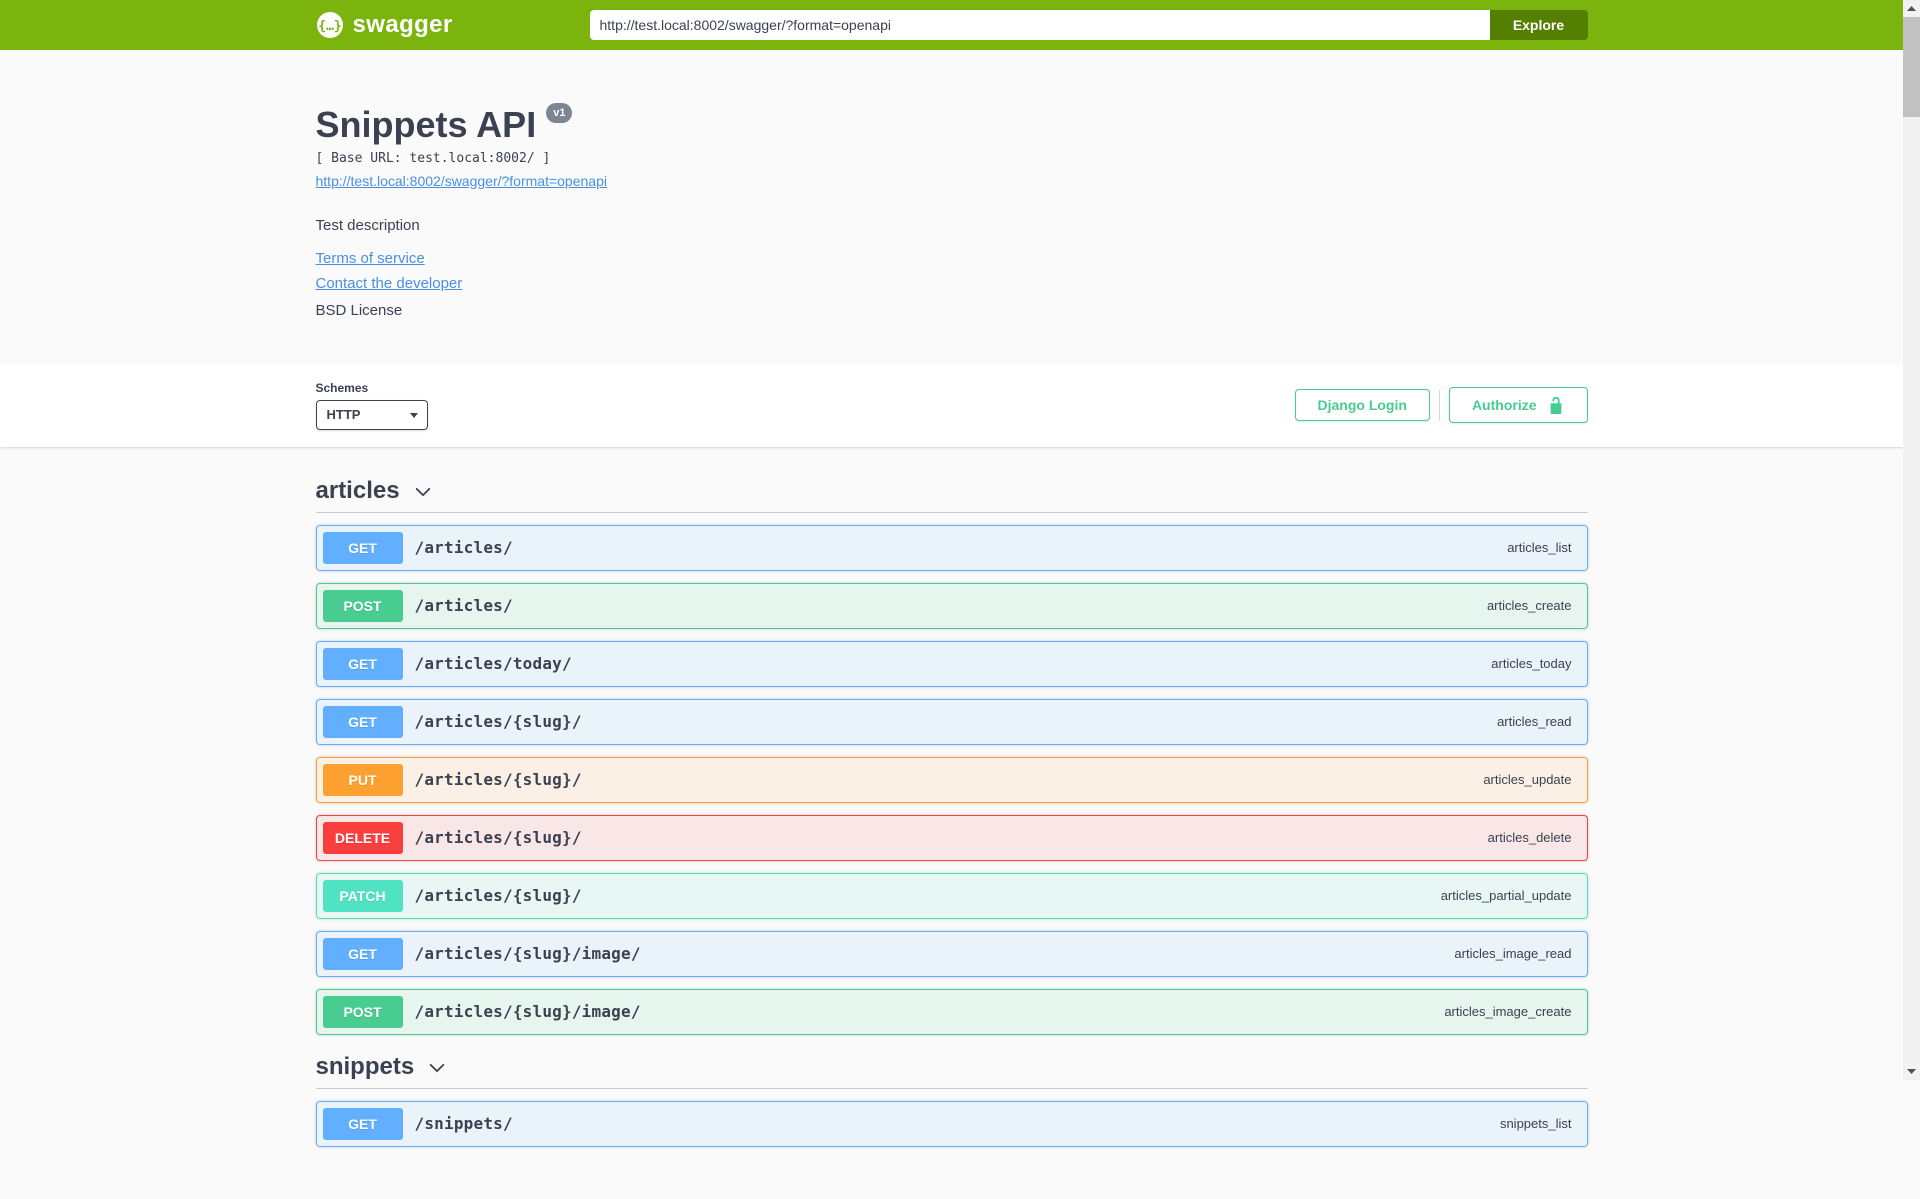  Describe the element at coordinates (359, 310) in the screenshot. I see `license-text: BSD License` at that location.